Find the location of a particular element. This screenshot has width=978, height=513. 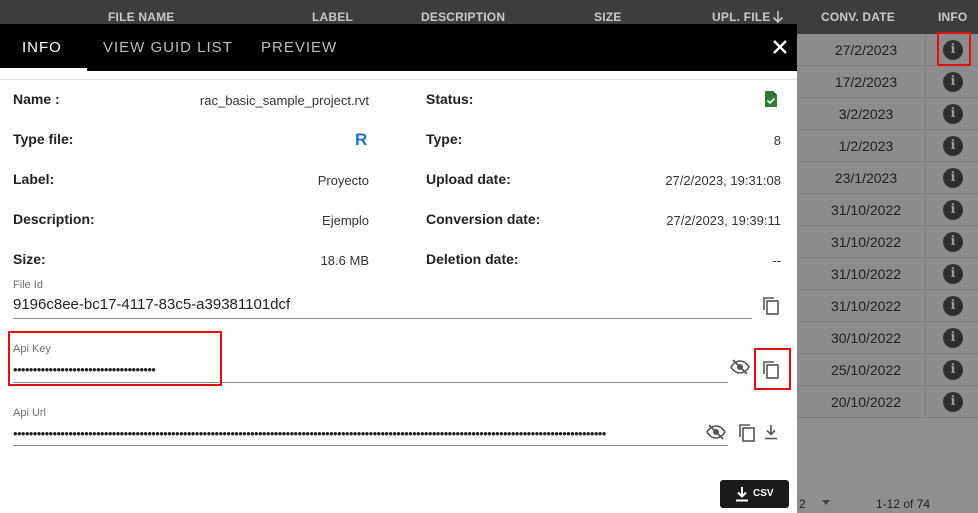

label-value: Proyecto is located at coordinates (343, 180).